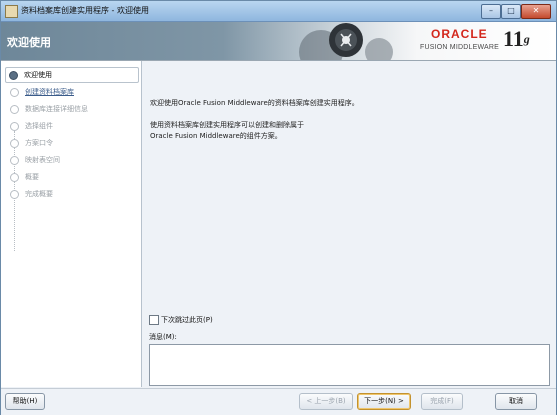 This screenshot has width=557, height=419. What do you see at coordinates (459, 47) in the screenshot?
I see `product-name: FUSION MIDDLEWARE` at bounding box center [459, 47].